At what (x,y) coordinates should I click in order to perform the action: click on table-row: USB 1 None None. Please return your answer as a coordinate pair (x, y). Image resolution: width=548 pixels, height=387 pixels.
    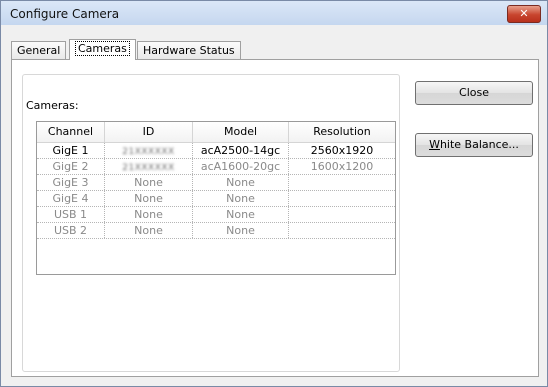
    Looking at the image, I should click on (216, 215).